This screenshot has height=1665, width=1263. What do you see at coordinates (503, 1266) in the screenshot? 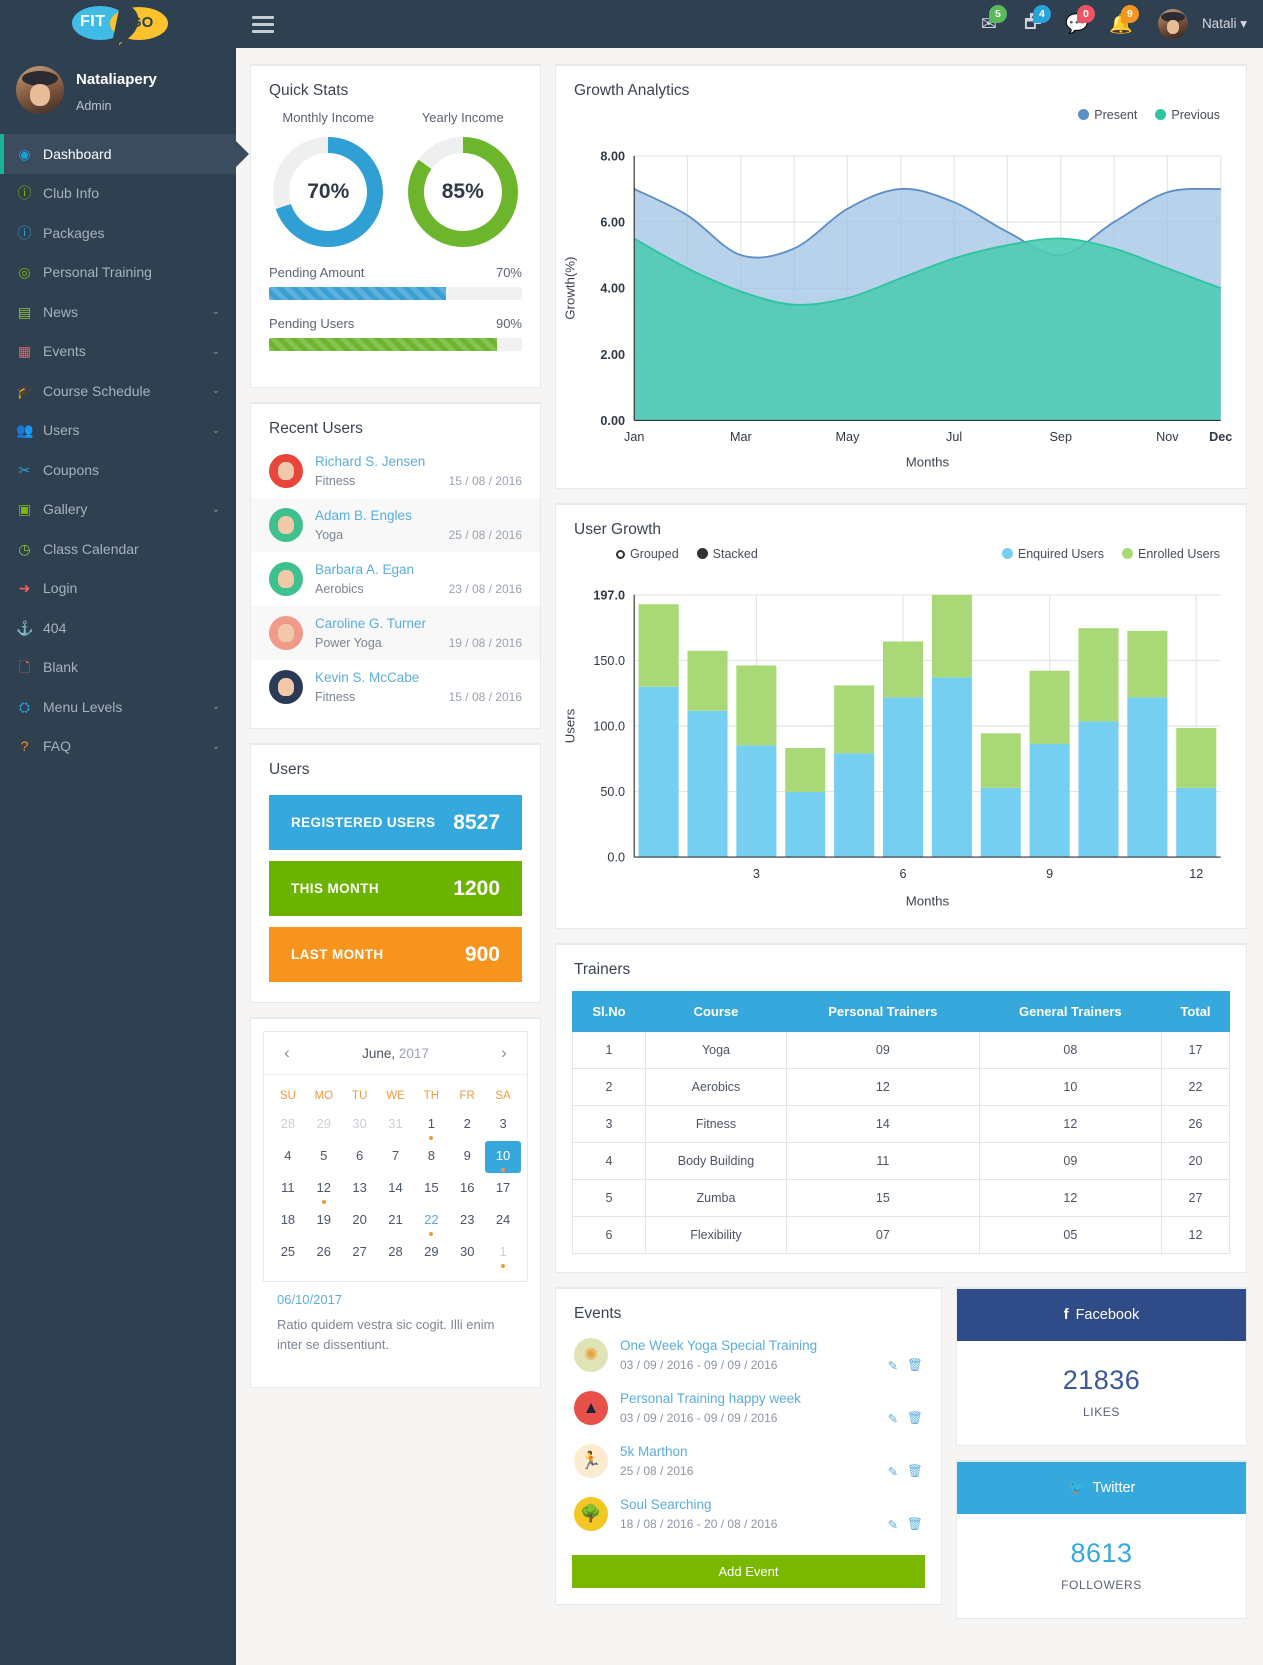
I see `event-dot-icon` at bounding box center [503, 1266].